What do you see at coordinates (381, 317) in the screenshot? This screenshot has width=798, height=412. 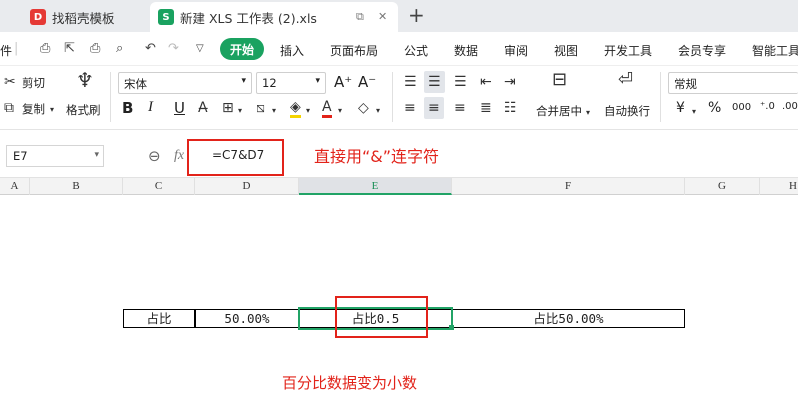 I see `result-highlight-box` at bounding box center [381, 317].